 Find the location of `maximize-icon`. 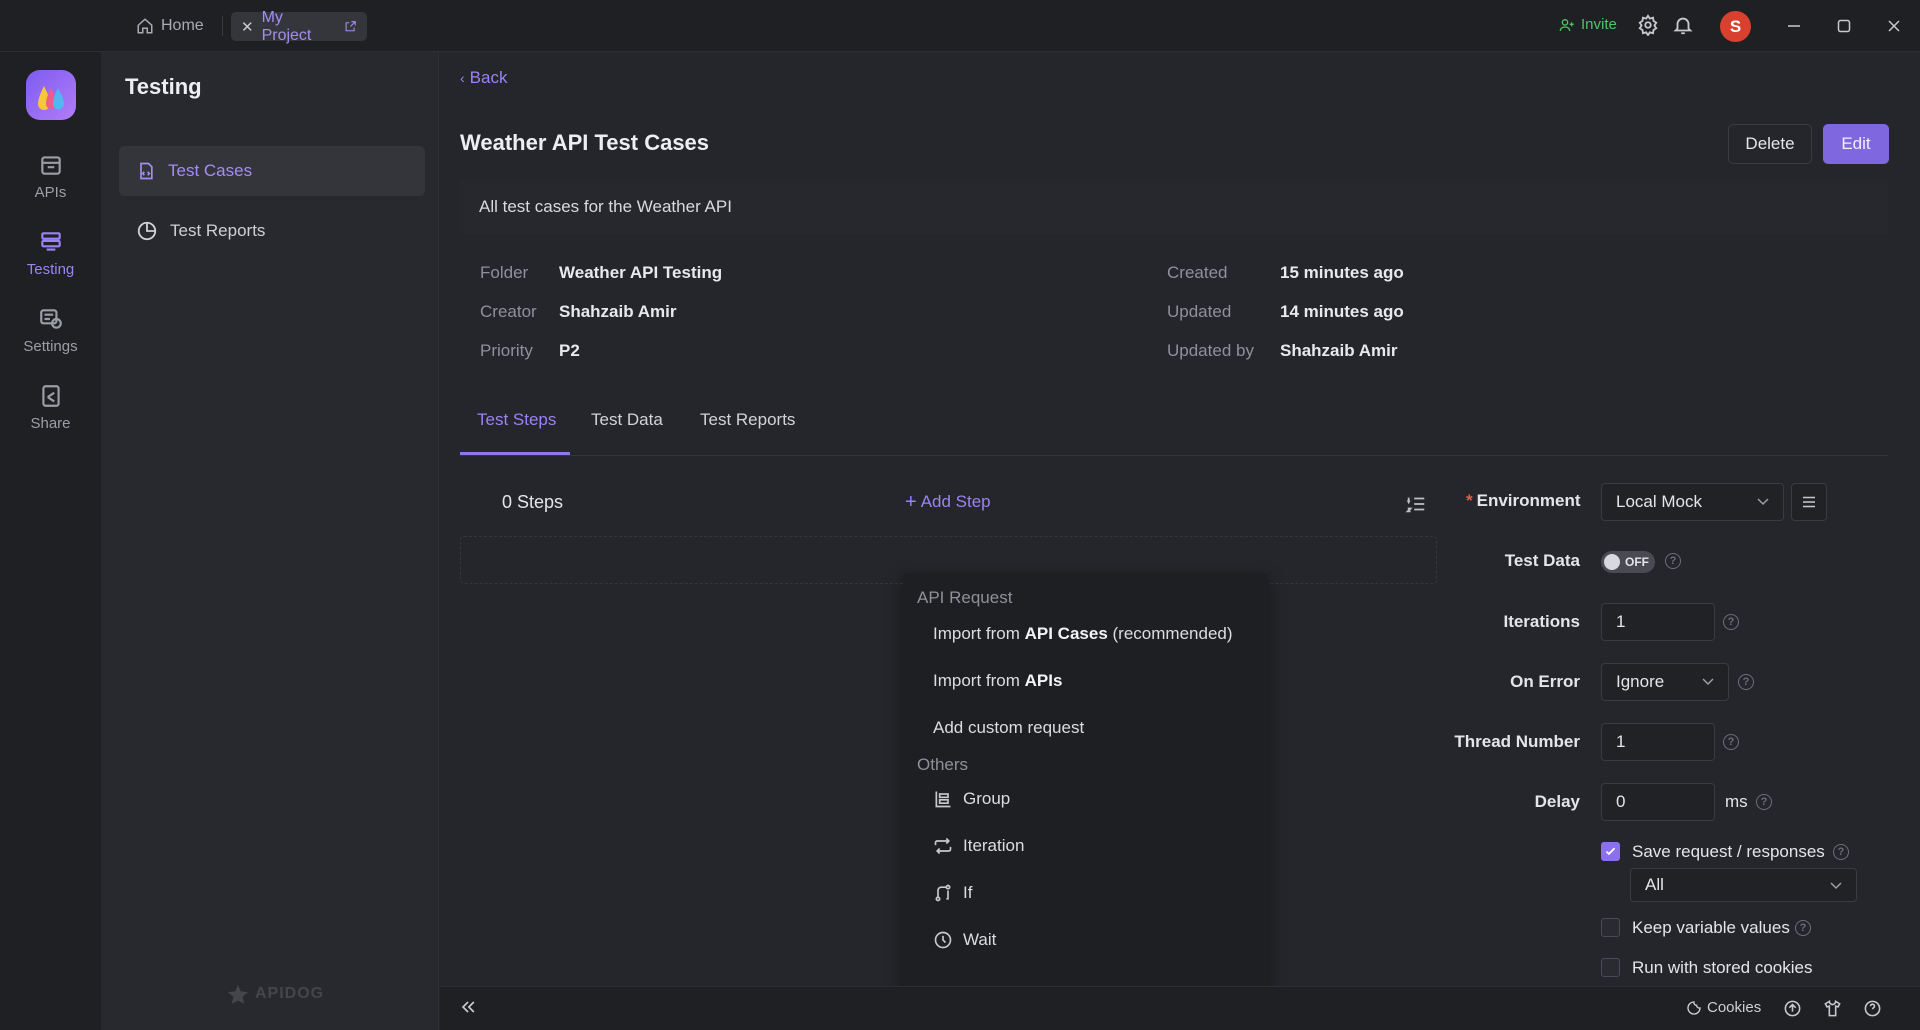

maximize-icon is located at coordinates (1844, 26).